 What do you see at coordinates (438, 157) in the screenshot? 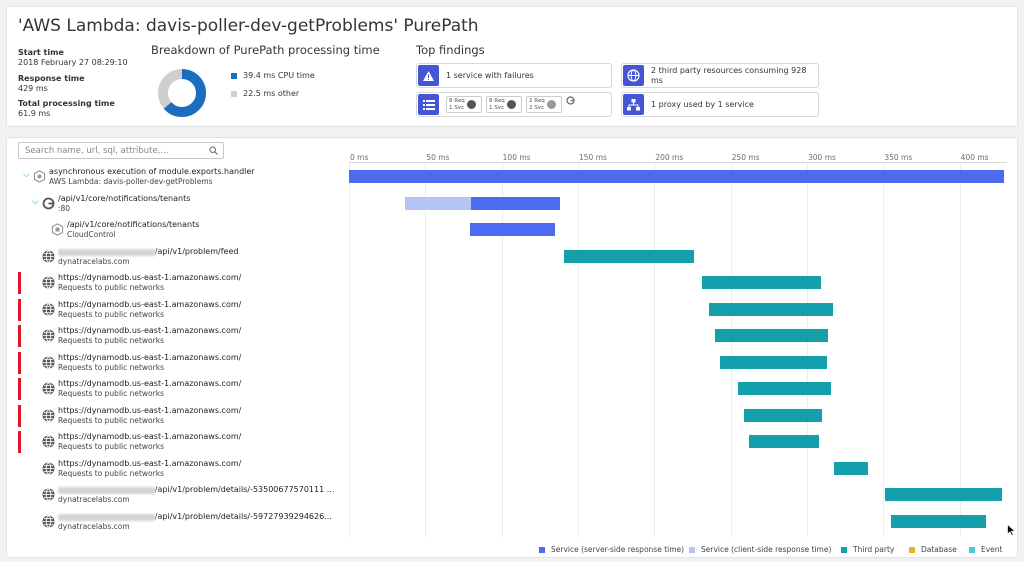
I see `axis-tick-label: 50 ms` at bounding box center [438, 157].